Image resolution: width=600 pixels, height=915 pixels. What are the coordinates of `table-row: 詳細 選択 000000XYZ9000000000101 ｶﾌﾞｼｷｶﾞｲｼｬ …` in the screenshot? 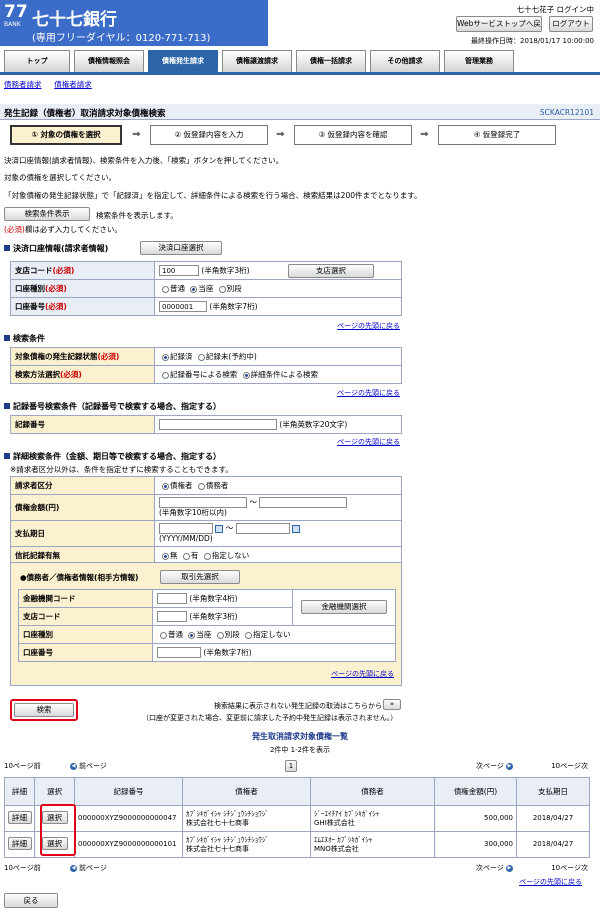 It's located at (297, 844).